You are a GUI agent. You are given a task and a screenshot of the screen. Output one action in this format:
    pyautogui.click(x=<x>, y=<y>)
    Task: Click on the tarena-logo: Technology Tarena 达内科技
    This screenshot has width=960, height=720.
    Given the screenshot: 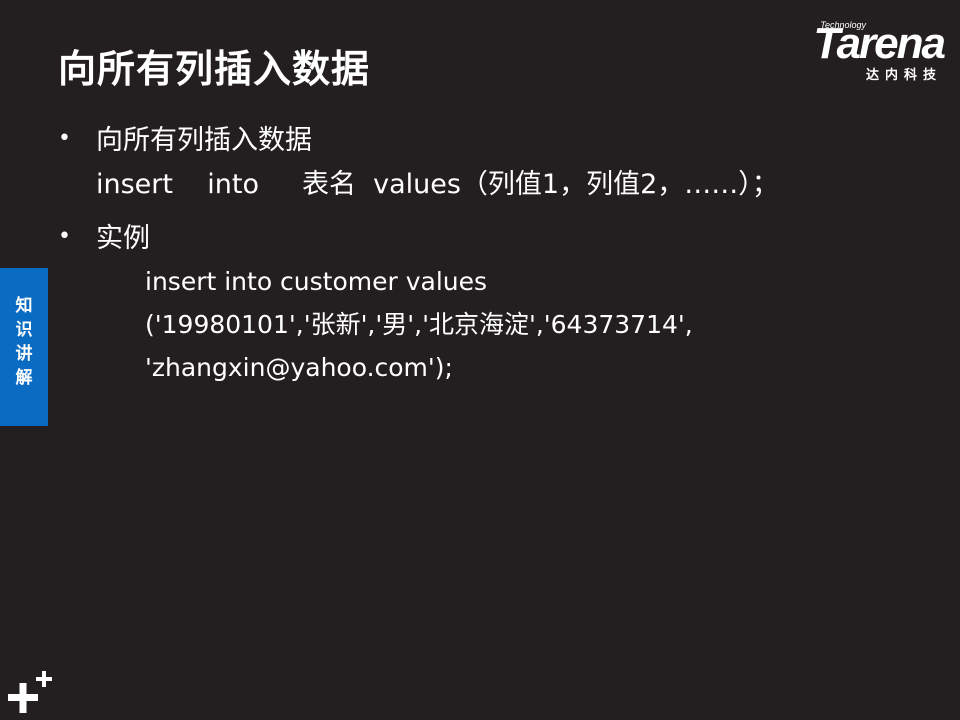 What is the action you would take?
    pyautogui.click(x=863, y=51)
    